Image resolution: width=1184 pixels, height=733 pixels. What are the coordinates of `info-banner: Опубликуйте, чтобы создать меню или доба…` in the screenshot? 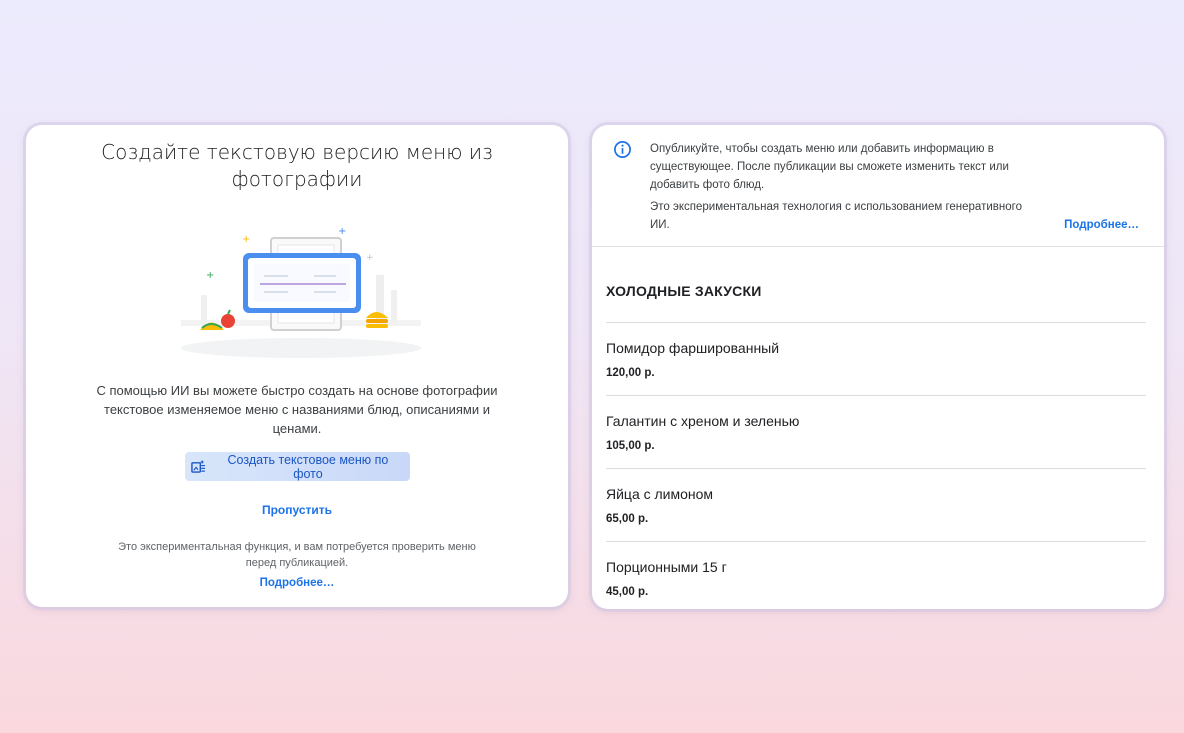 It's located at (878, 186).